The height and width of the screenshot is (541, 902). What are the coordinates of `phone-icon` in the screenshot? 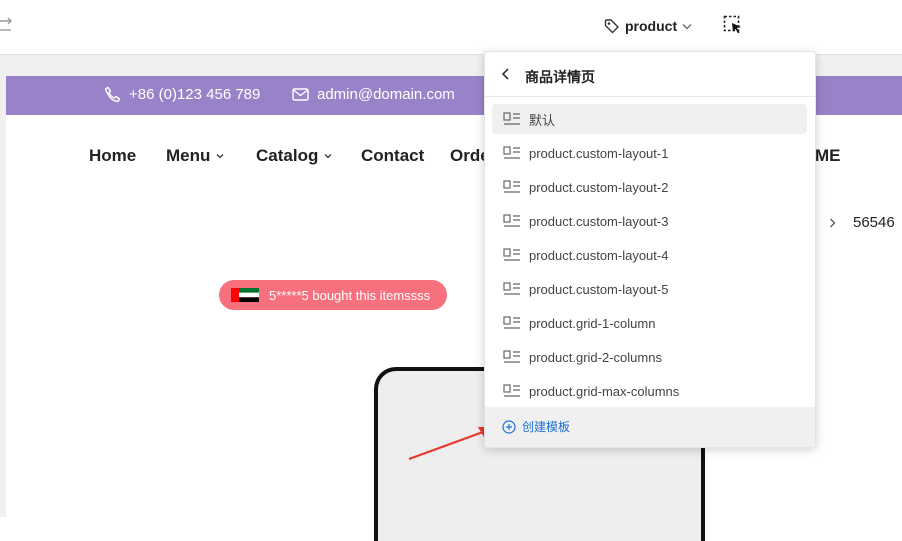 It's located at (112, 94).